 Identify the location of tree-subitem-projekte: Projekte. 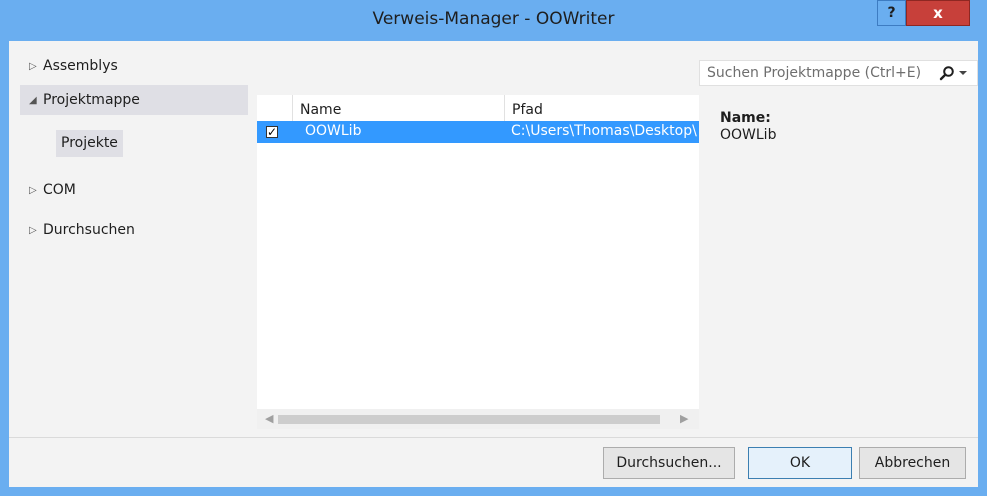
(89, 143).